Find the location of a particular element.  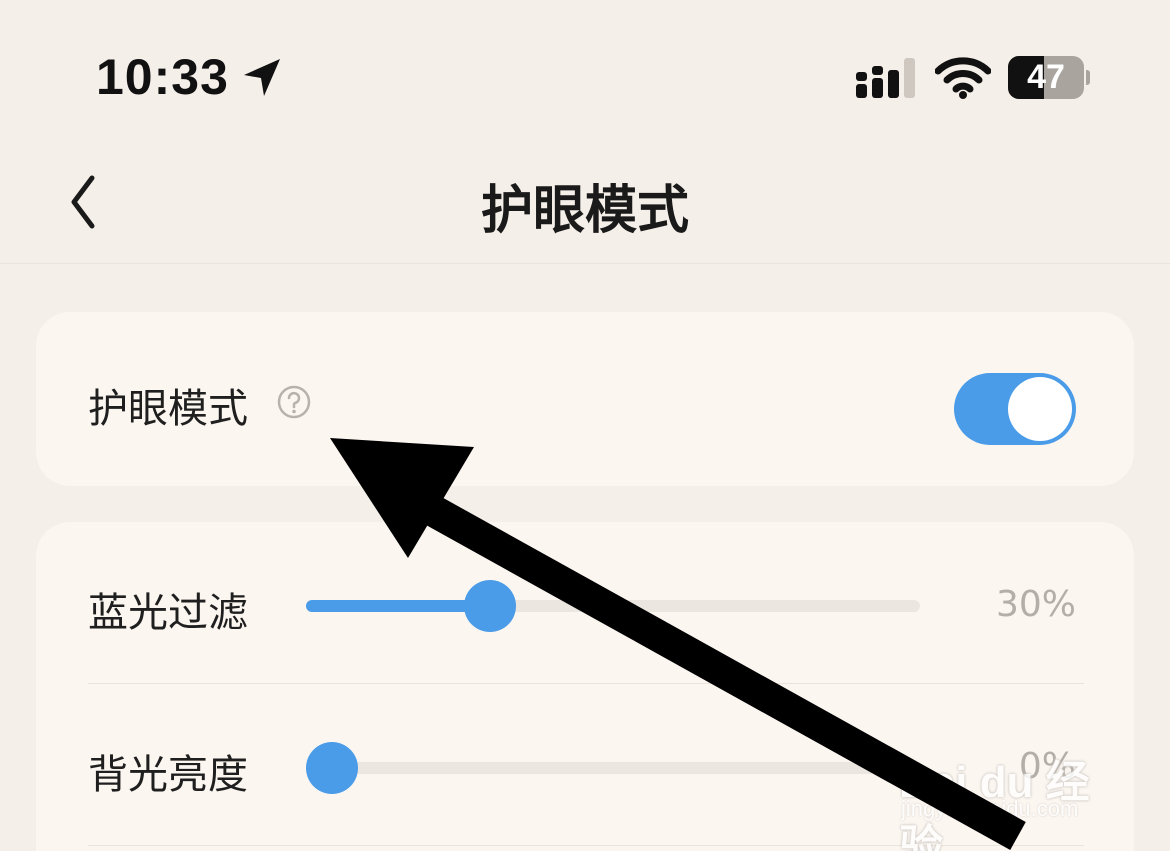

location-arrow-icon is located at coordinates (262, 77).